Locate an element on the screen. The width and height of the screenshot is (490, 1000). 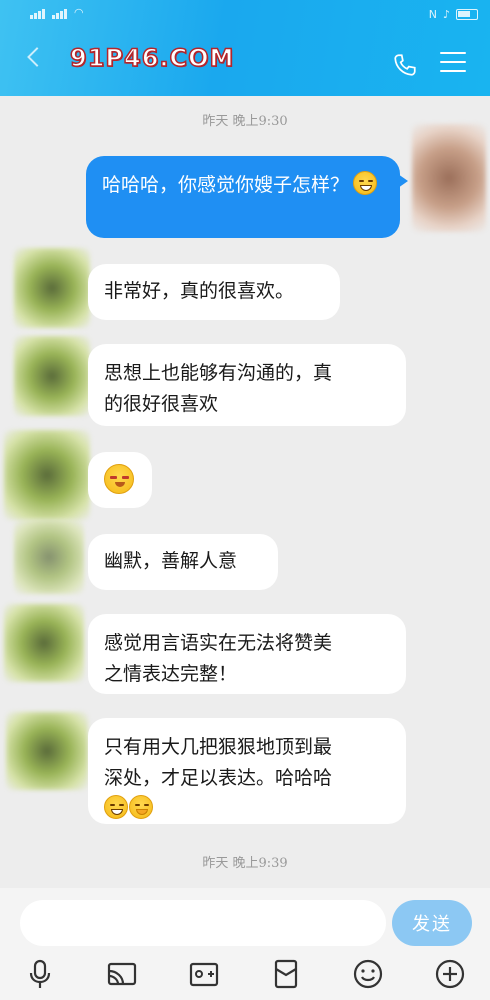
phone-icon is located at coordinates (405, 65).